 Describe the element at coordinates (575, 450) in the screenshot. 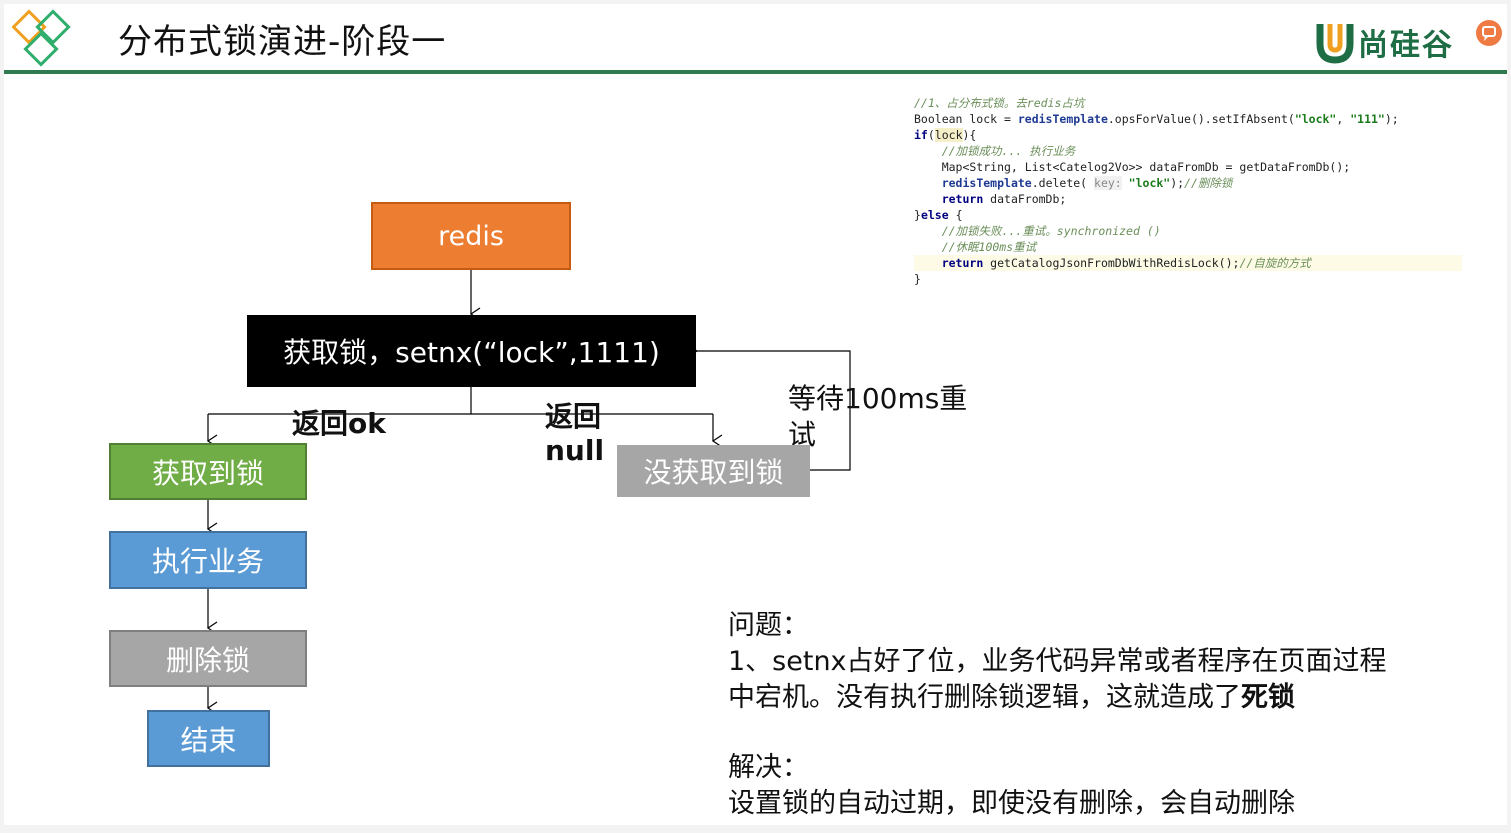

I see `return-null-line-2: null` at that location.